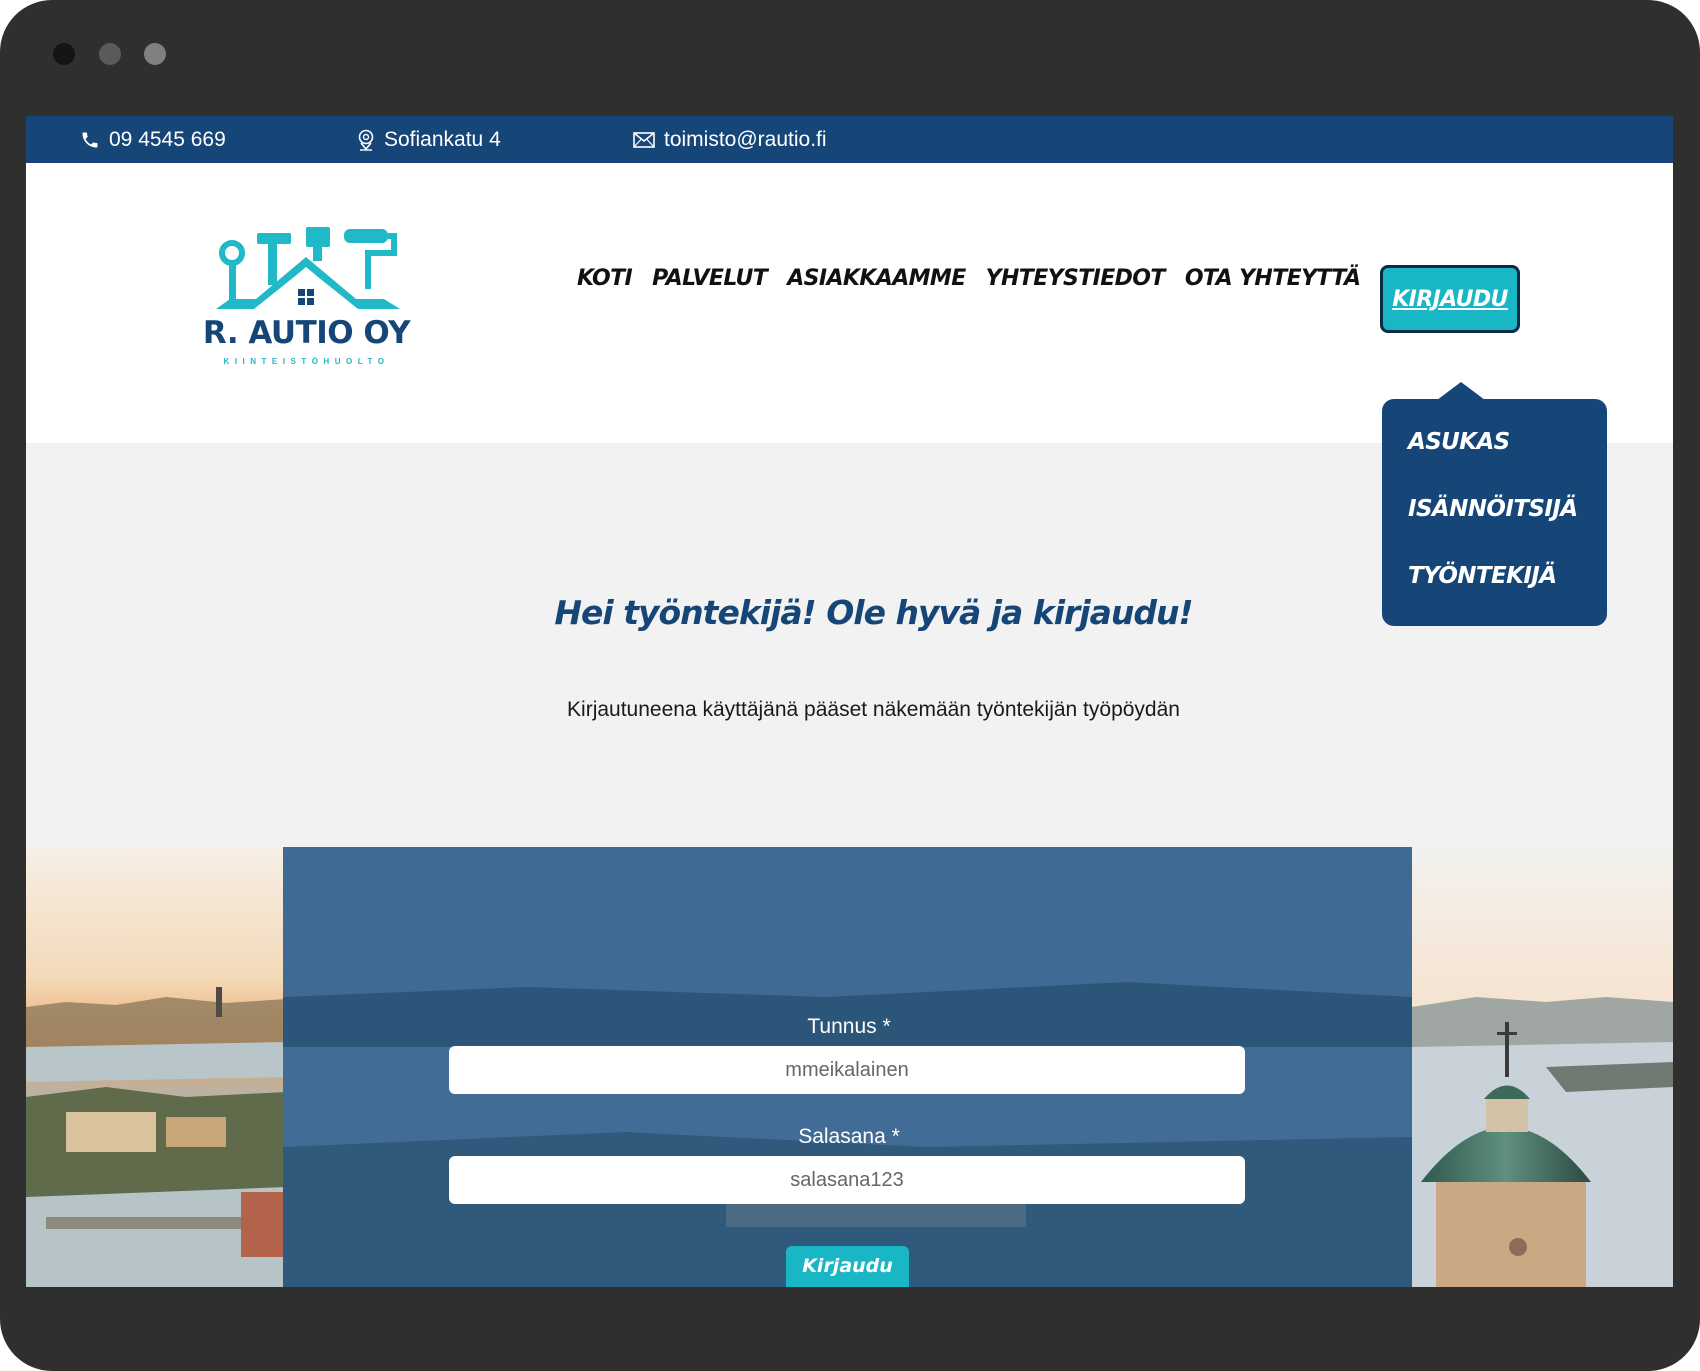 This screenshot has height=1371, width=1700. Describe the element at coordinates (306, 361) in the screenshot. I see `logo-tagline: KIINTEISTÖHUOLTO` at that location.